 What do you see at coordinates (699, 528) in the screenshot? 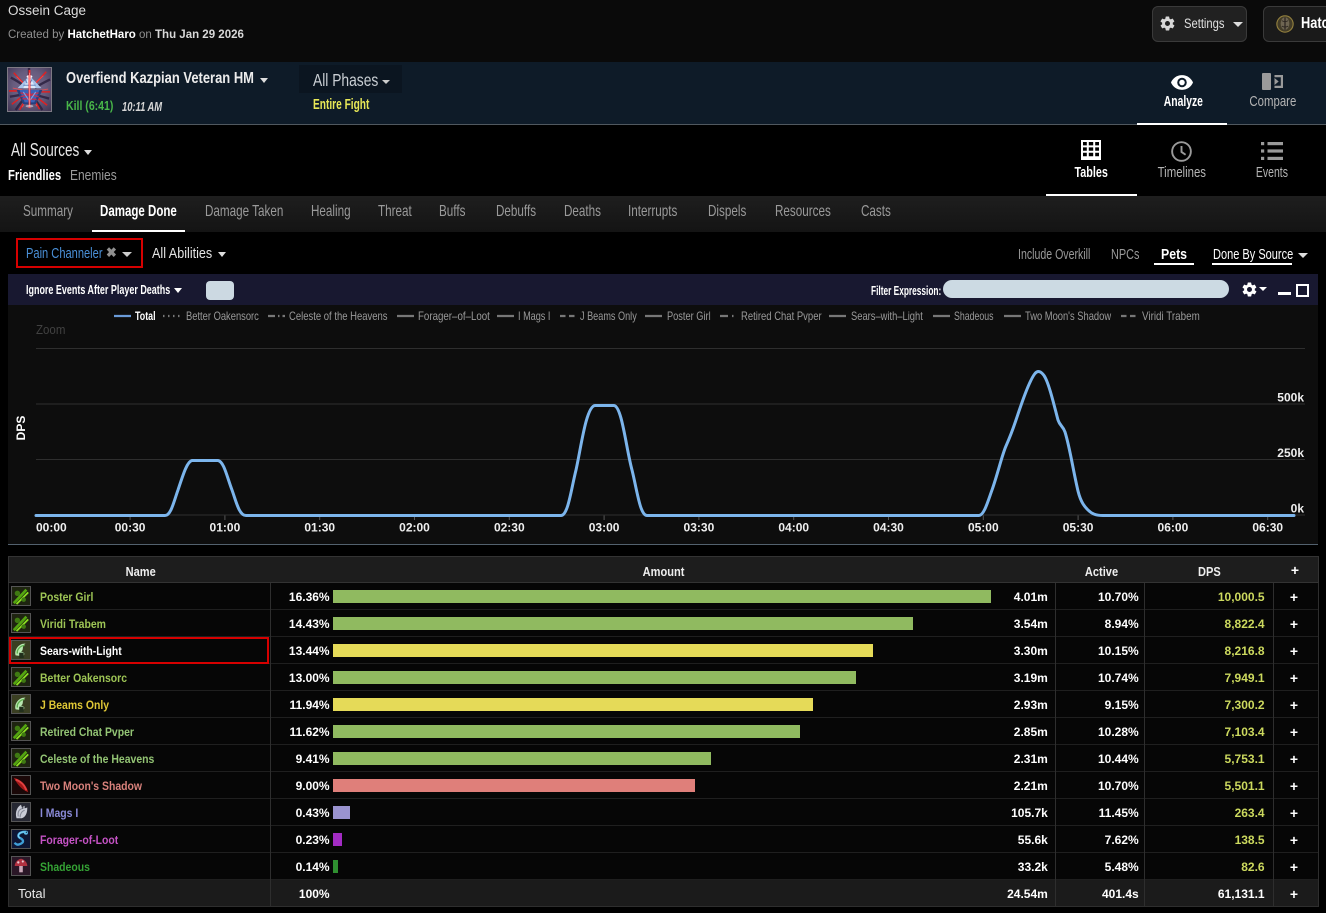
I see `svg-text: 03:30` at bounding box center [699, 528].